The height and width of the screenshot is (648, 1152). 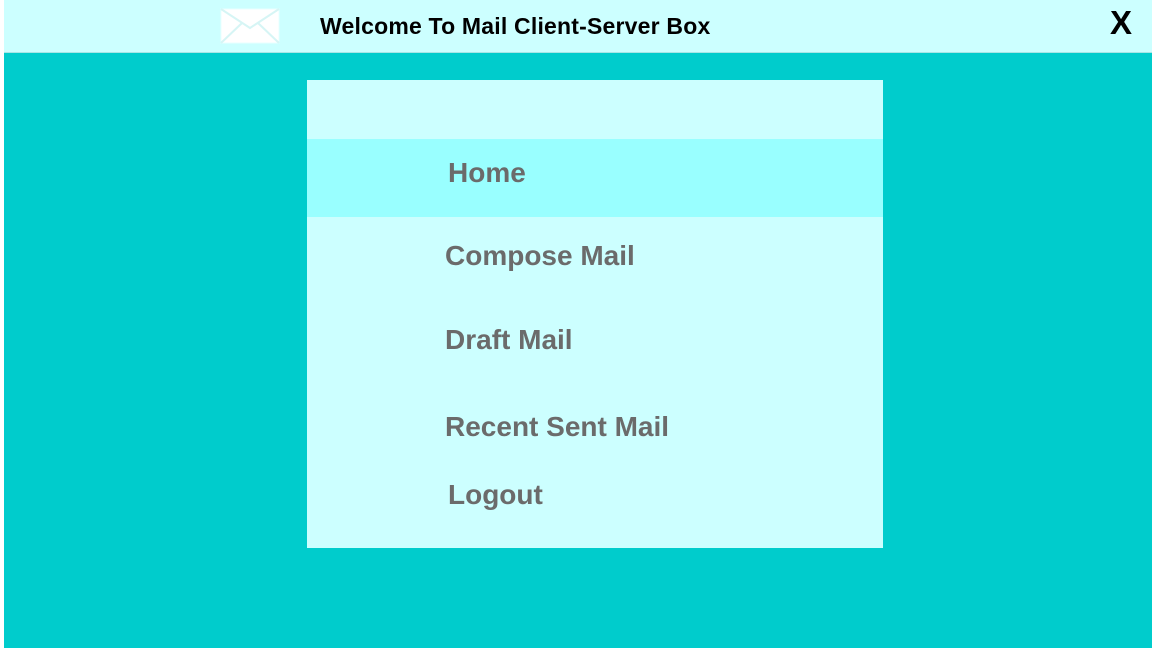 I want to click on menu-item-label: Logout, so click(x=495, y=494).